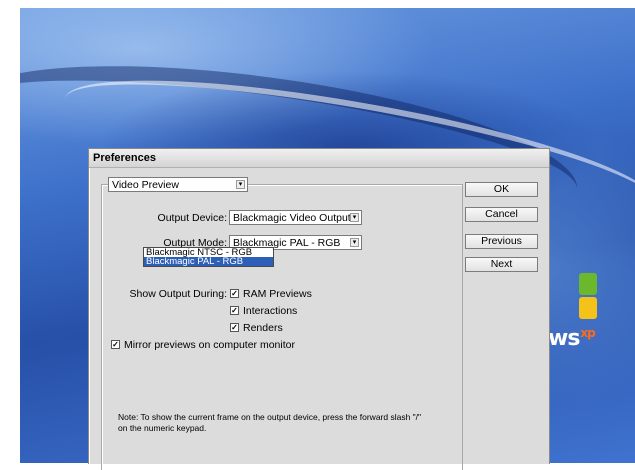  Describe the element at coordinates (124, 158) in the screenshot. I see `dialog-title: Preferences` at that location.